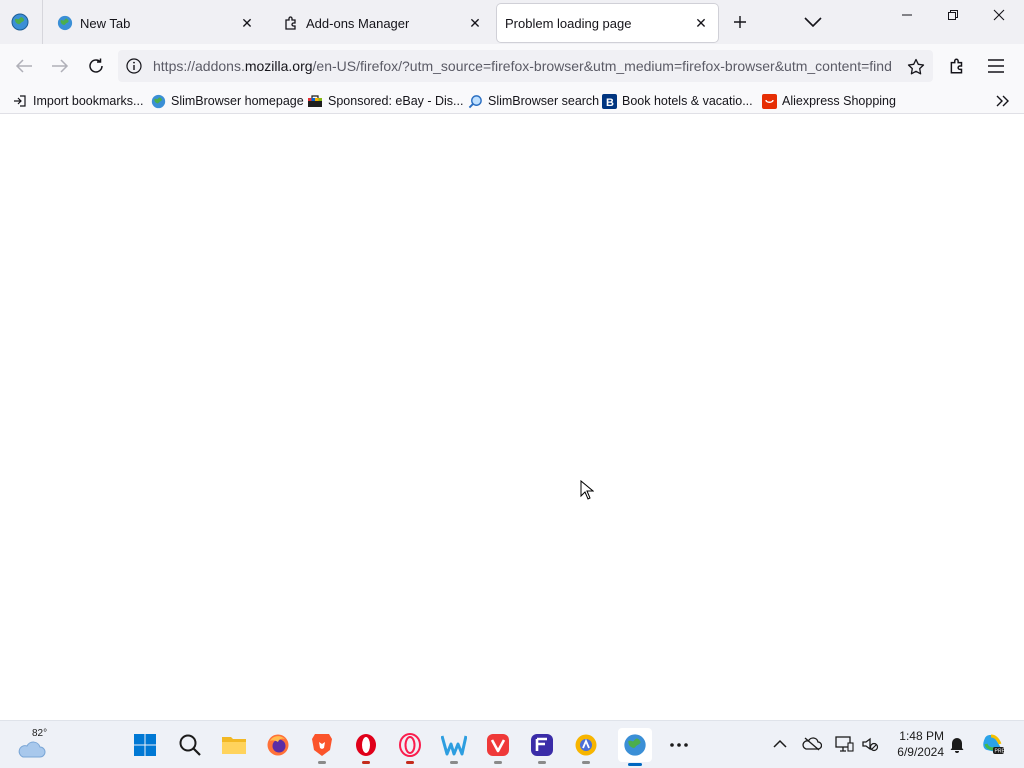 This screenshot has height=768, width=1024. I want to click on restore-button, so click(953, 15).